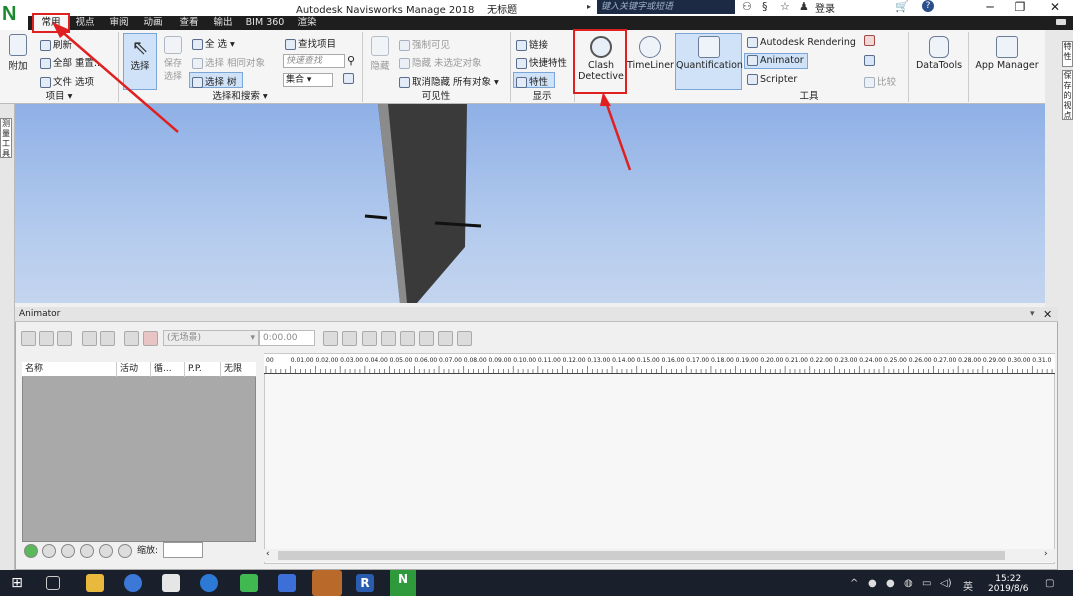 The width and height of the screenshot is (1073, 596). I want to click on sets-dropdown: 集合 ▾, so click(308, 80).